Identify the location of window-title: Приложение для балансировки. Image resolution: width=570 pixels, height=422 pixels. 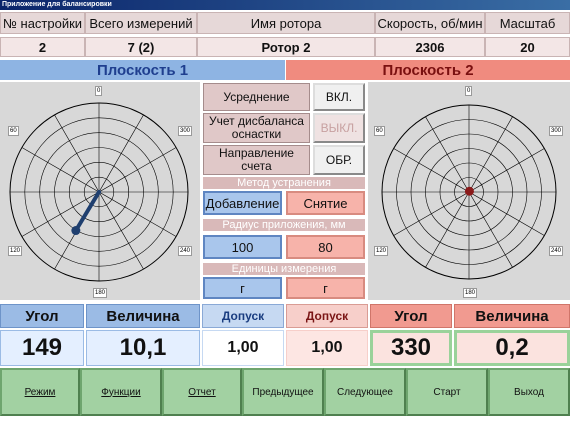
(285, 5).